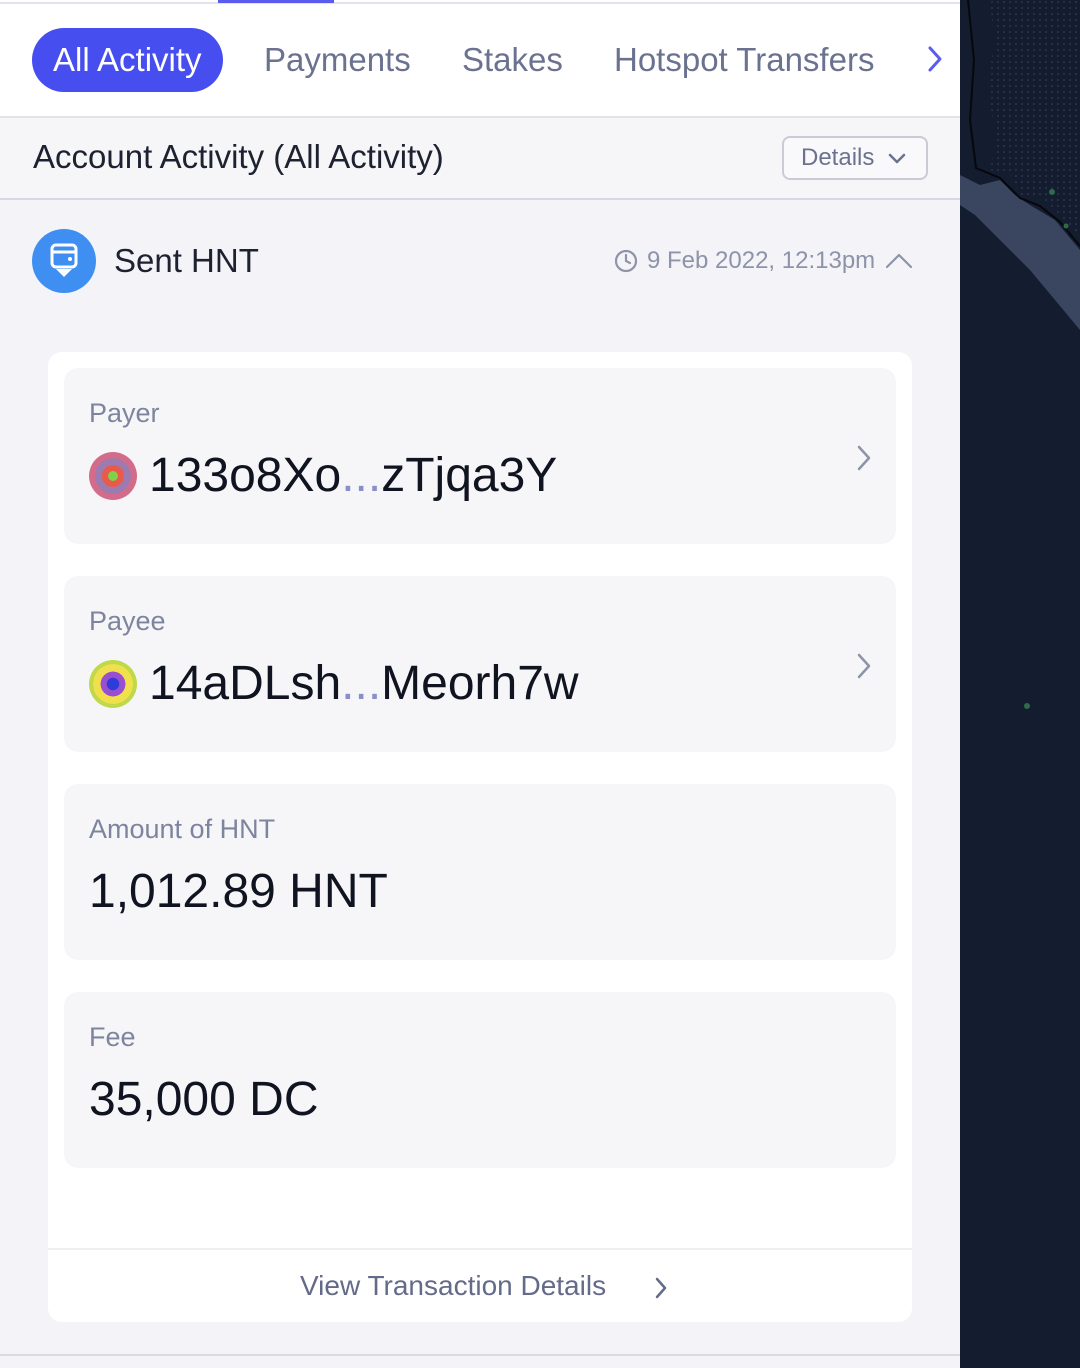  Describe the element at coordinates (744, 60) in the screenshot. I see `tab-hotspot-transfers: Hotspot Transfers` at that location.